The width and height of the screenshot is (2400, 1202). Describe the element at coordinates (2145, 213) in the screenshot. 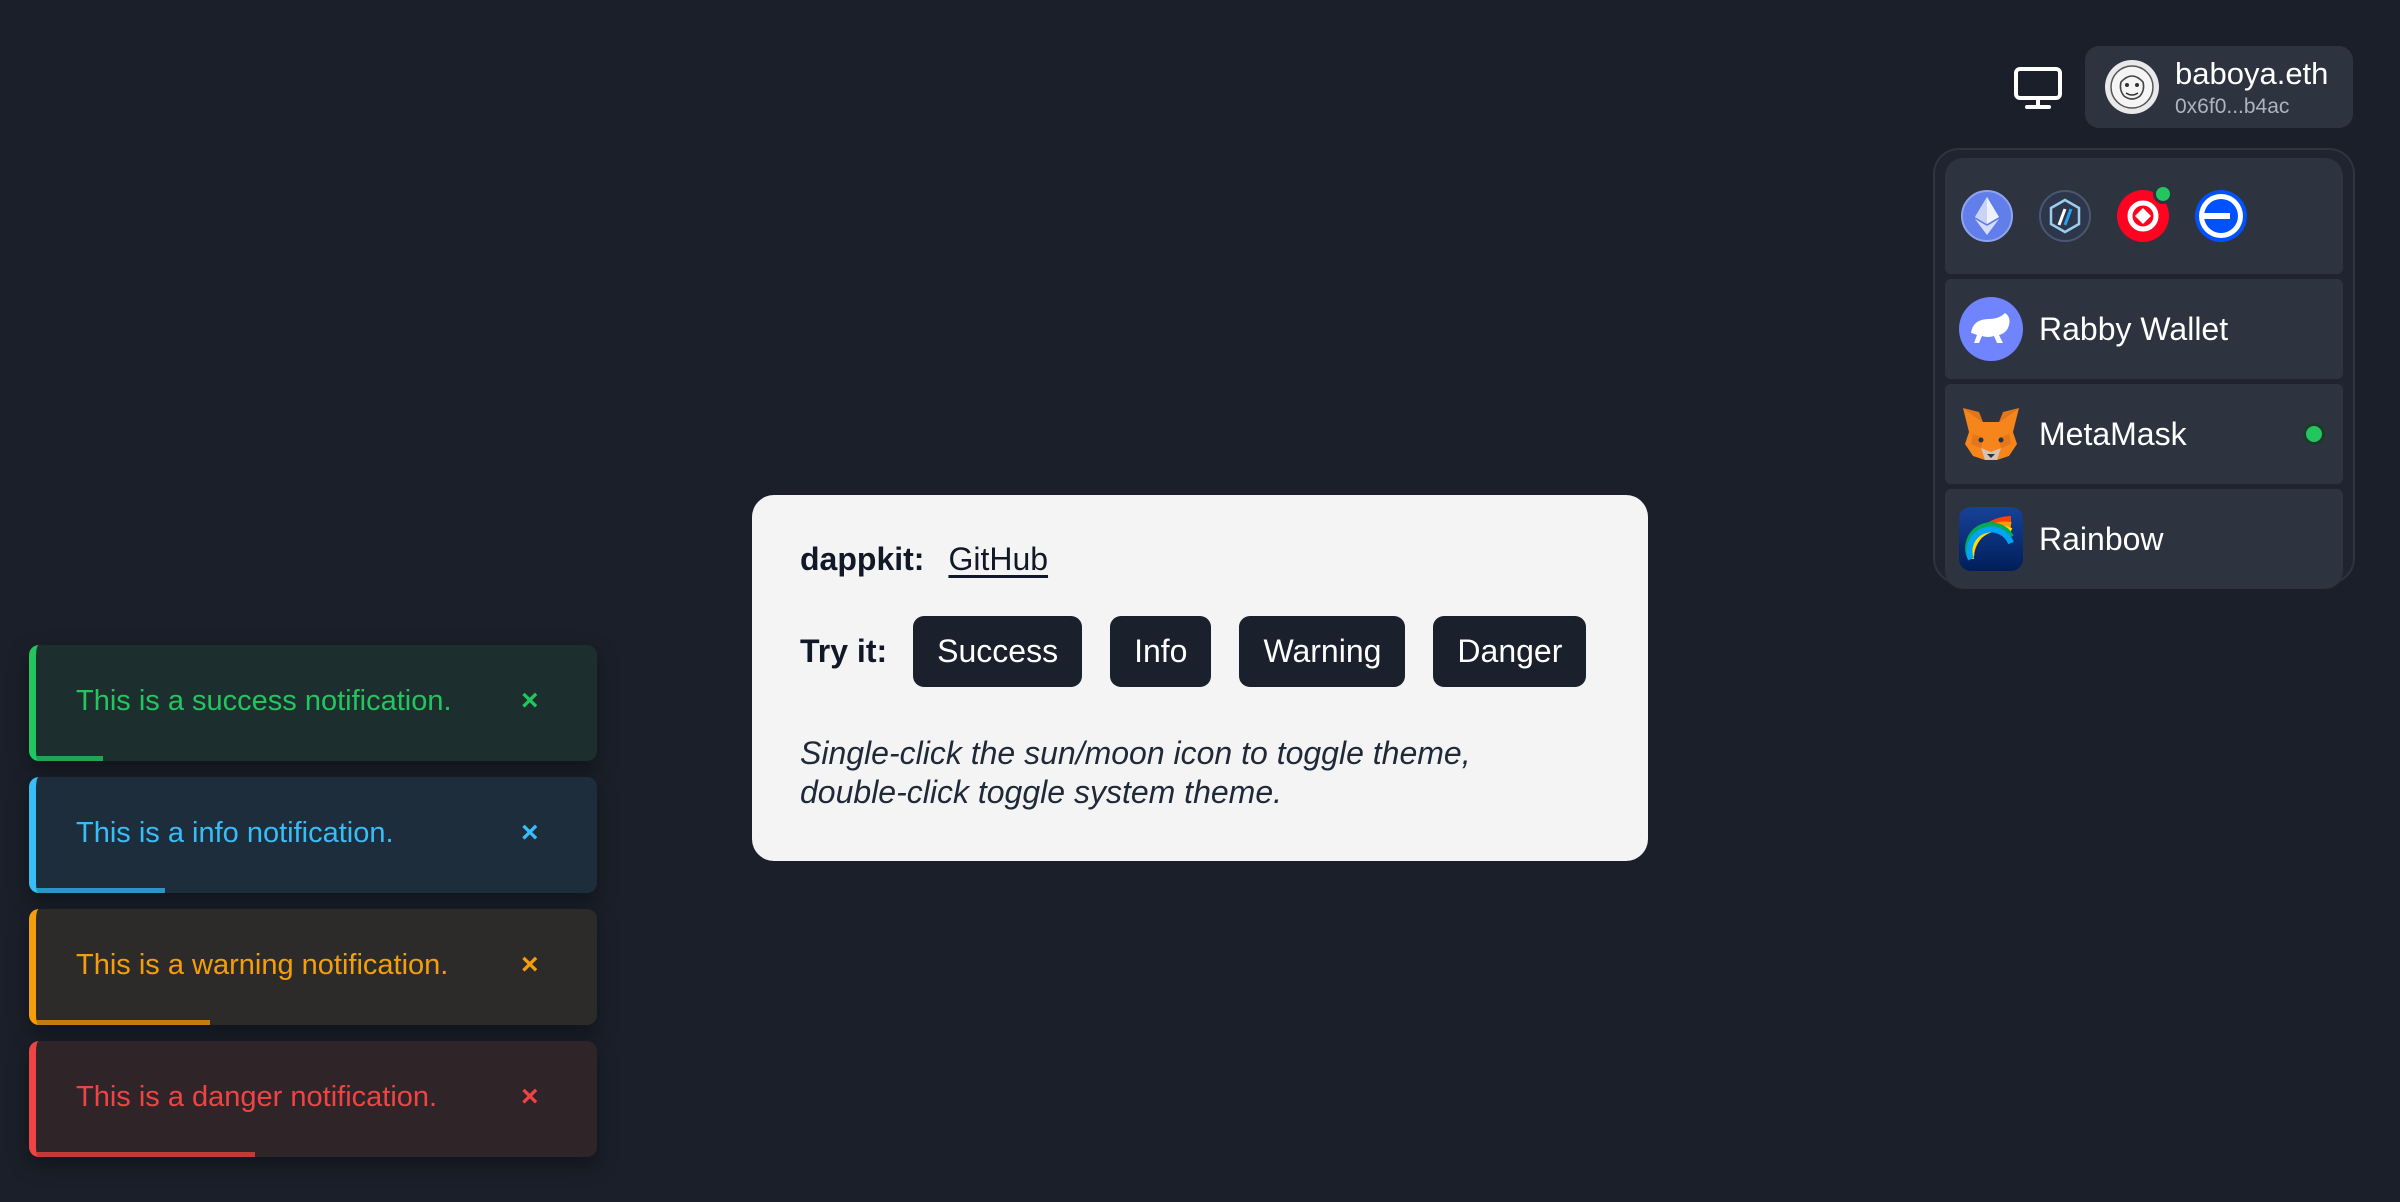

I see `chain-optimism` at that location.